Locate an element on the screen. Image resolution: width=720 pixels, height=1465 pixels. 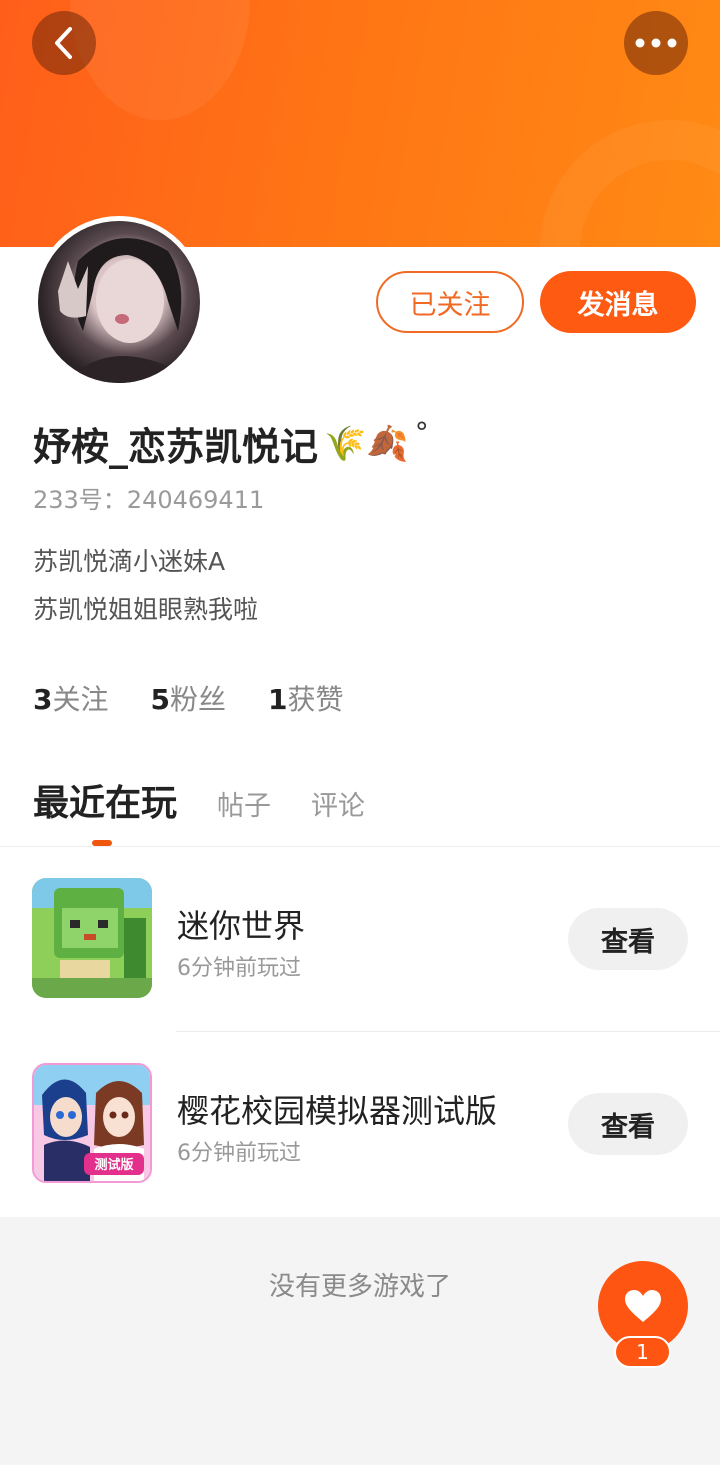
stat-following: 3关注 is located at coordinates (71, 698).